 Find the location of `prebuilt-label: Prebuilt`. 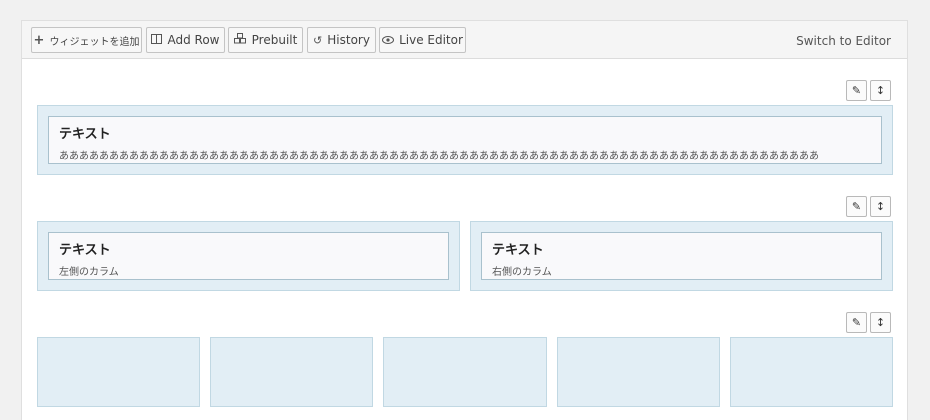

prebuilt-label: Prebuilt is located at coordinates (274, 40).